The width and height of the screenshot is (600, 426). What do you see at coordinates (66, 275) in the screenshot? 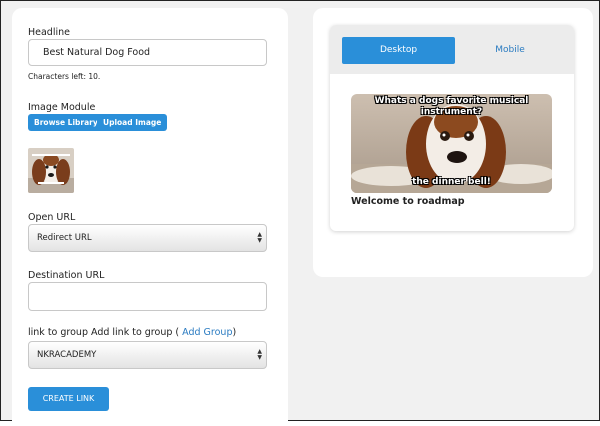
I see `destination-url-label: Destination URL` at bounding box center [66, 275].